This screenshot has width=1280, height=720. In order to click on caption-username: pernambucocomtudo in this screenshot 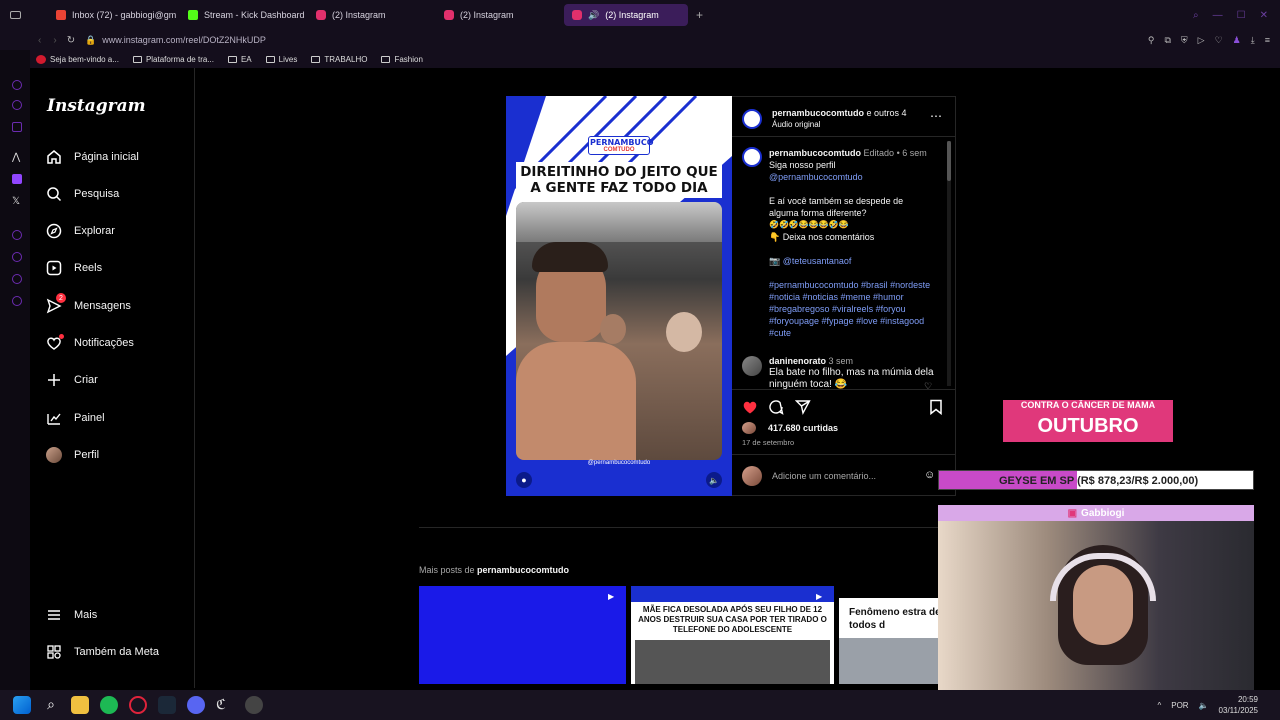, I will do `click(815, 153)`.